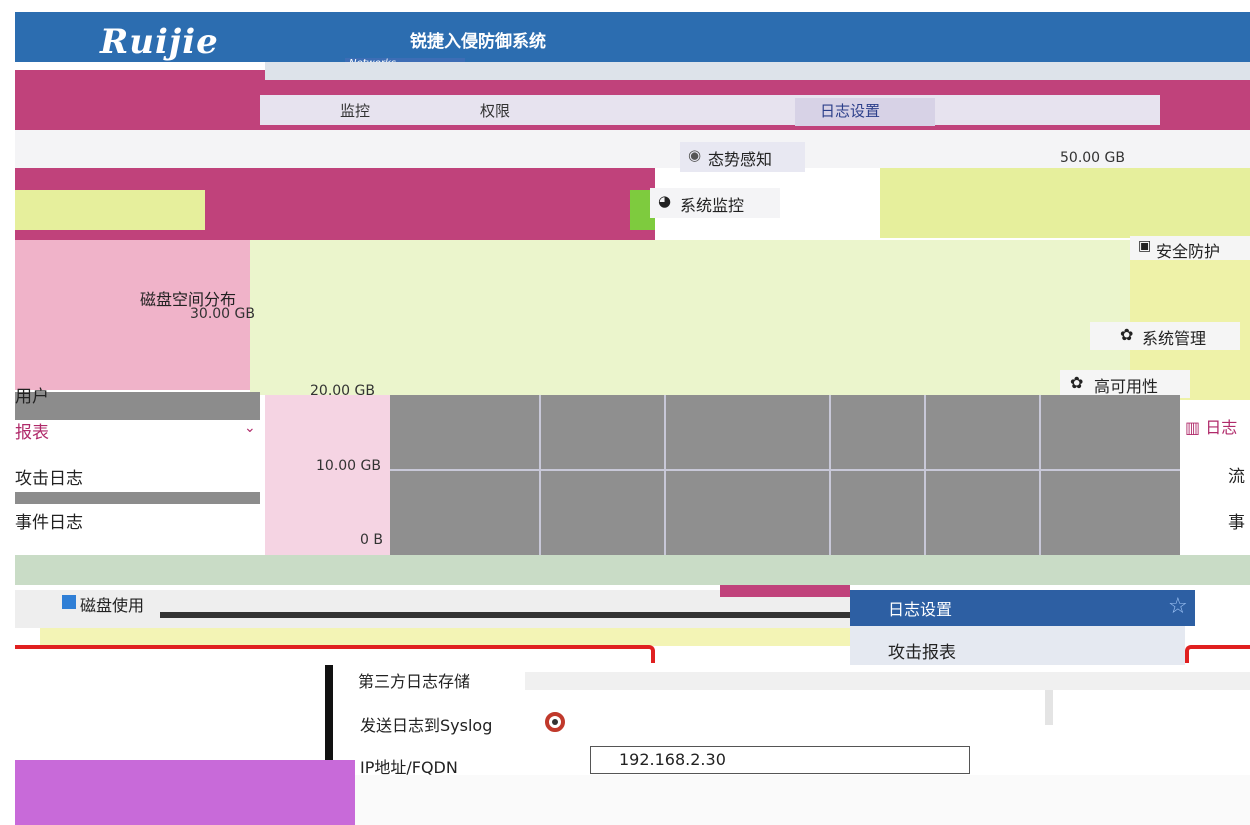  What do you see at coordinates (414, 681) in the screenshot?
I see `section-title: 第三方日志存储` at bounding box center [414, 681].